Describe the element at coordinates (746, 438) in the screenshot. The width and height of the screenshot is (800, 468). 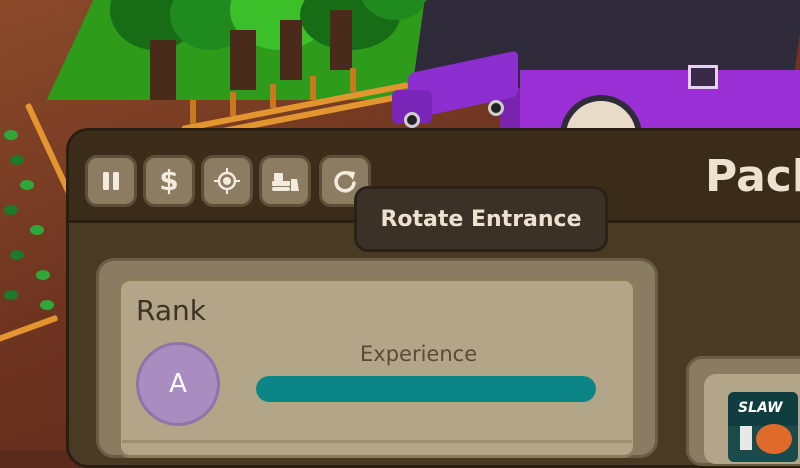
I see `item-image-stripe` at that location.